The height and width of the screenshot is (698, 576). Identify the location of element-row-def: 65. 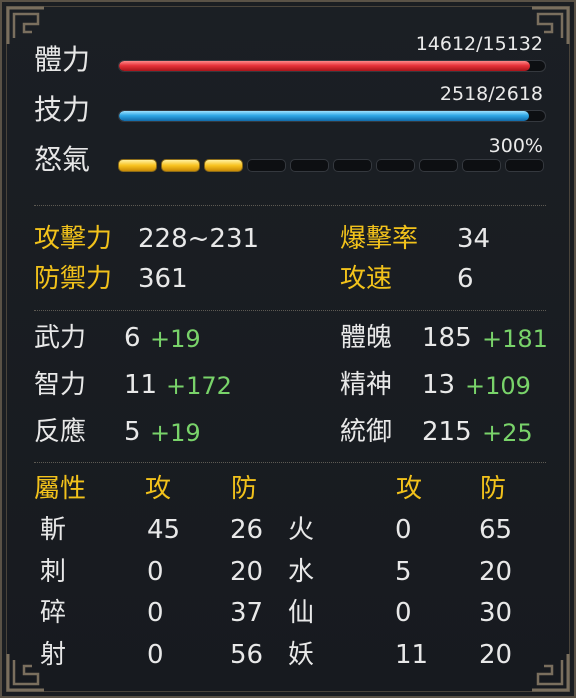
(496, 530).